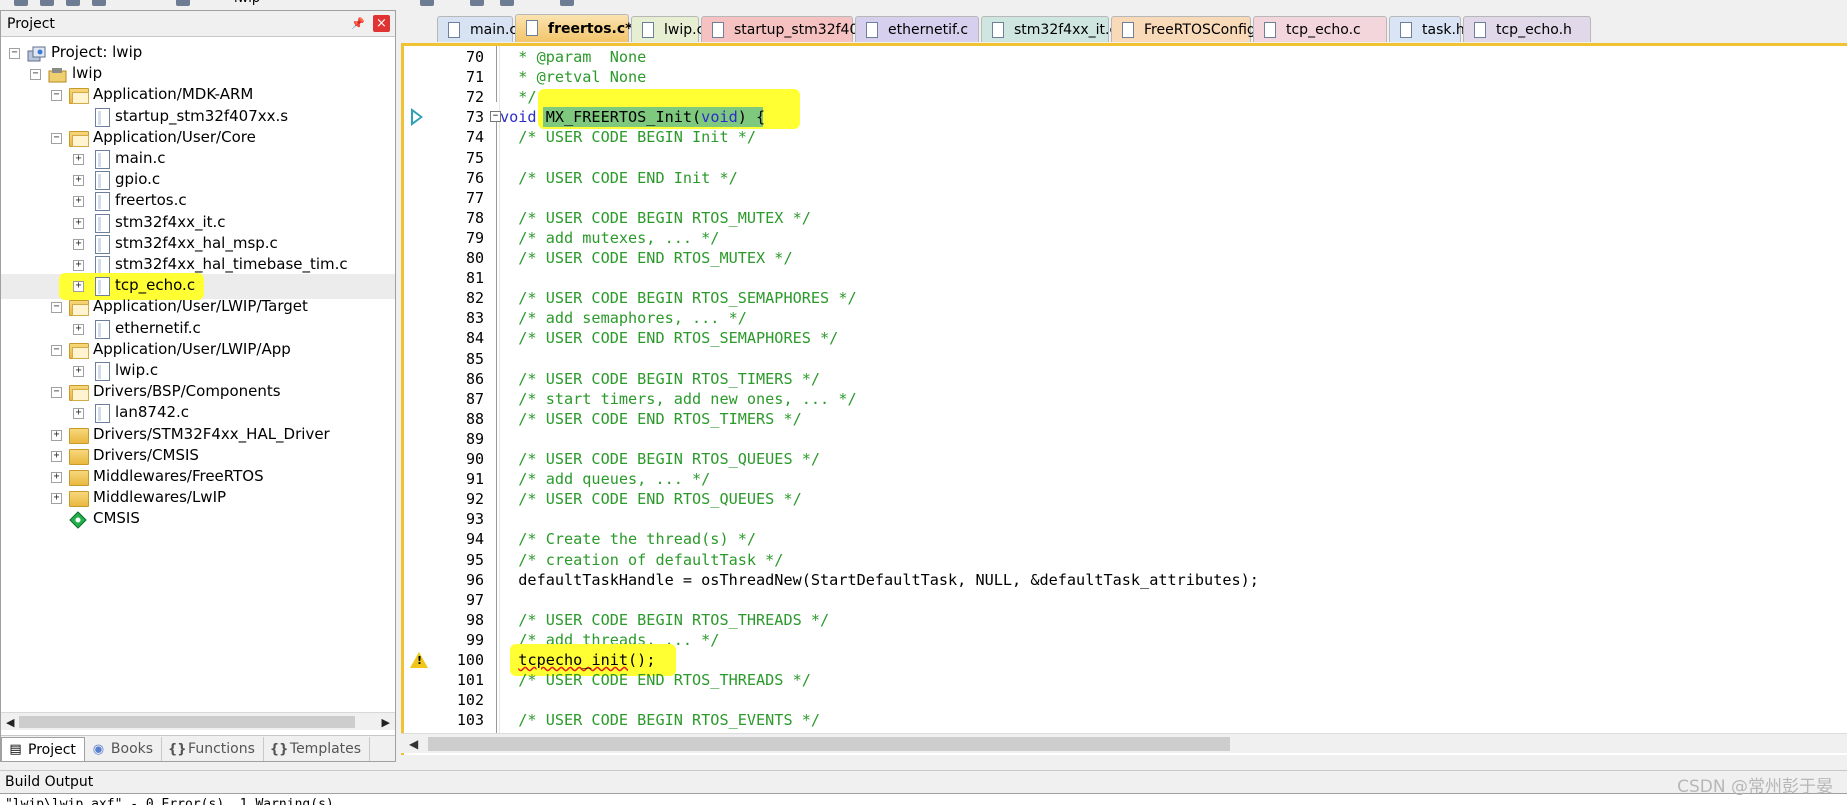 This screenshot has height=805, width=1847. What do you see at coordinates (213, 749) in the screenshot?
I see `panel-tab-functions: {} Functions` at bounding box center [213, 749].